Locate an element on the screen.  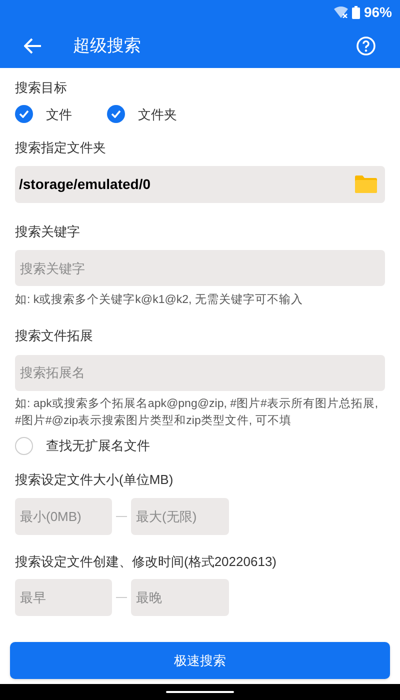
section-label: 搜索目标 is located at coordinates (41, 88).